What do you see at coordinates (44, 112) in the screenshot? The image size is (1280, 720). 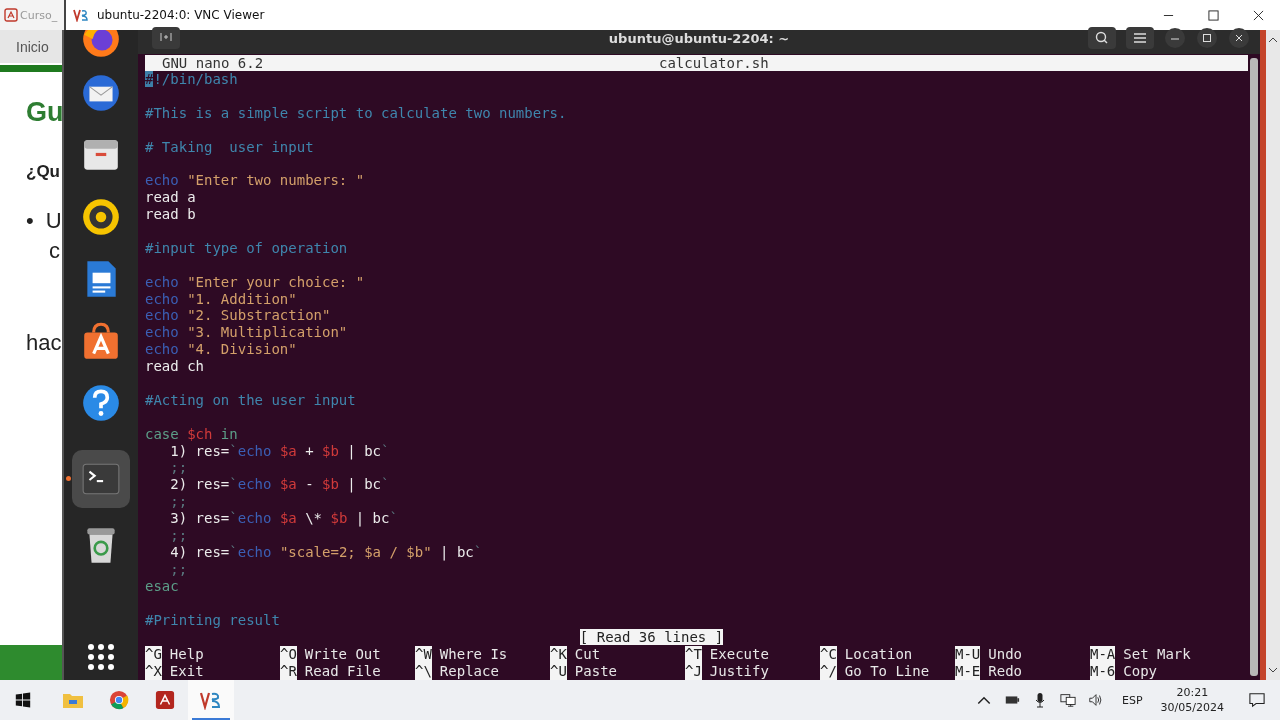 I see `page-heading: Gu` at bounding box center [44, 112].